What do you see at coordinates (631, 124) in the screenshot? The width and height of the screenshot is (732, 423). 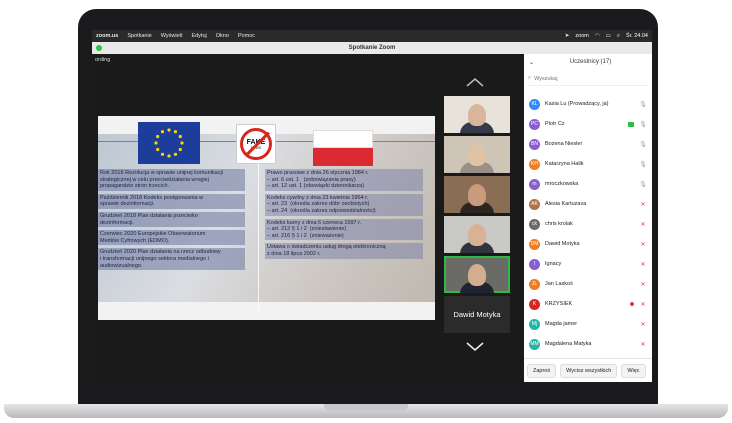 I see `camera-on-icon` at bounding box center [631, 124].